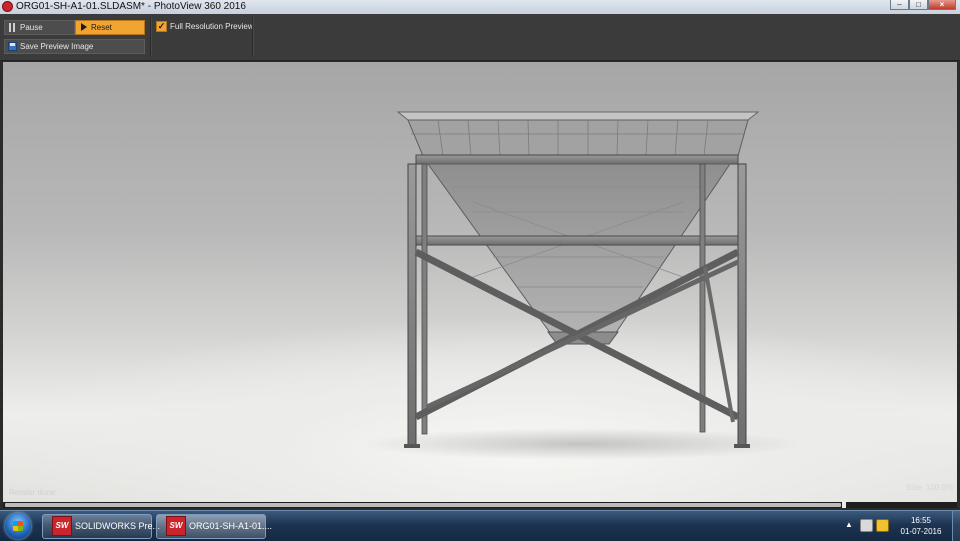  I want to click on mid-beam, so click(577, 240).